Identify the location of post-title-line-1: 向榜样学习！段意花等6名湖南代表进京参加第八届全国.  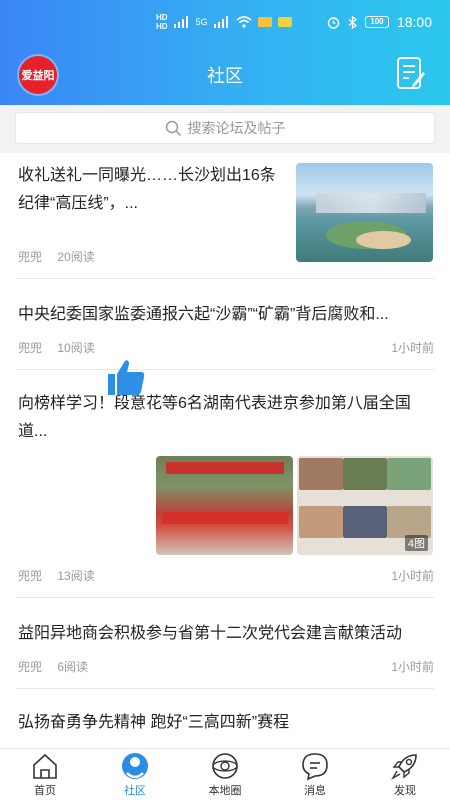
(214, 403).